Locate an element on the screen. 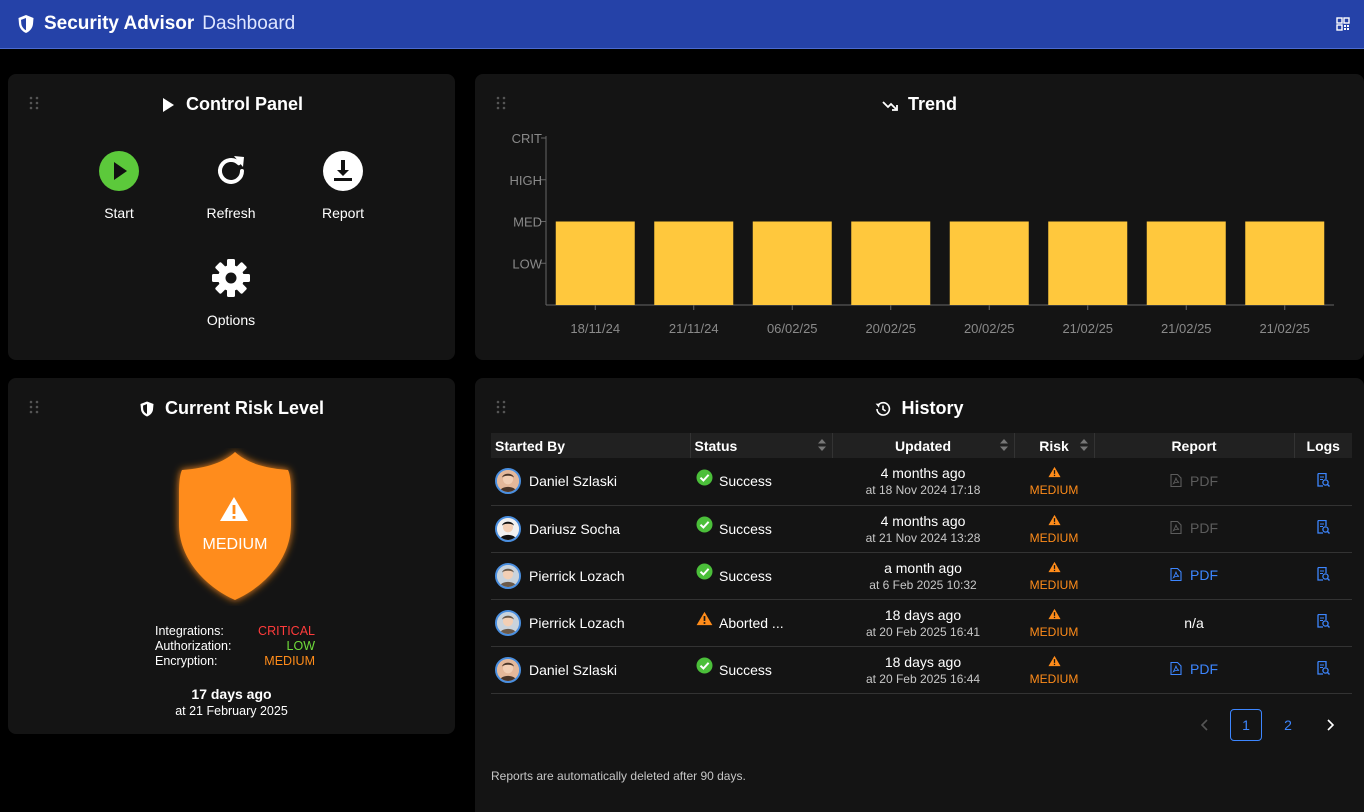  play-icon is located at coordinates (168, 104).